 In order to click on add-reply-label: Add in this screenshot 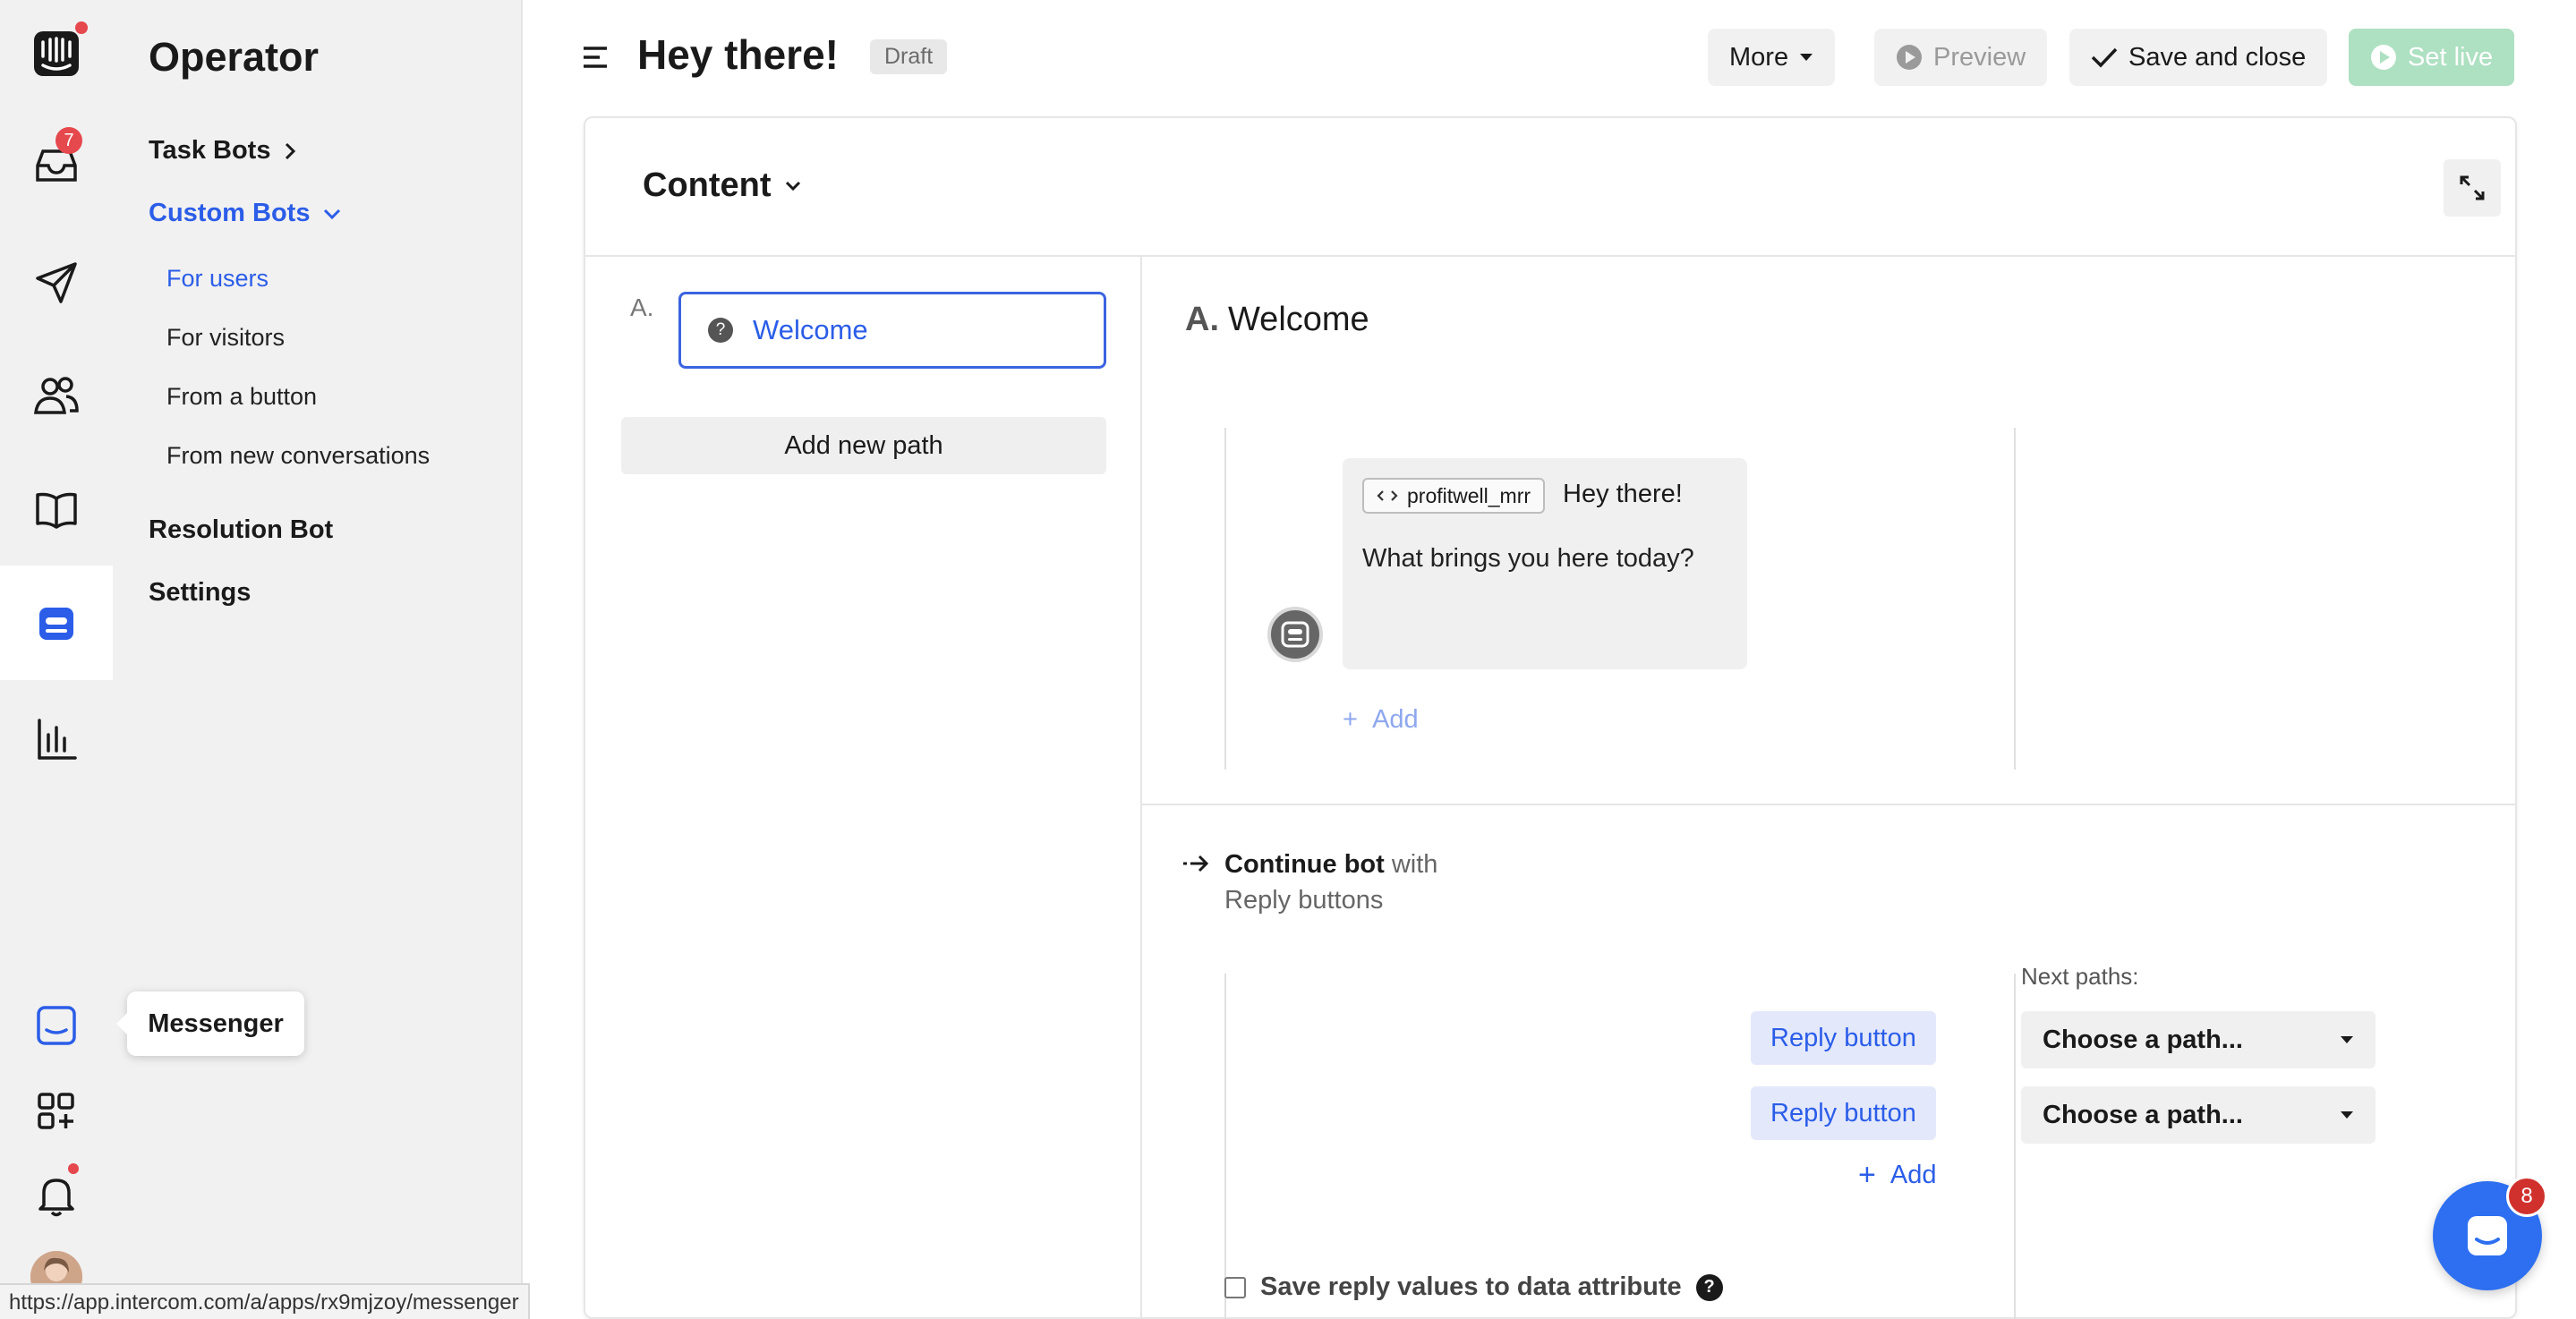, I will do `click(1913, 1175)`.